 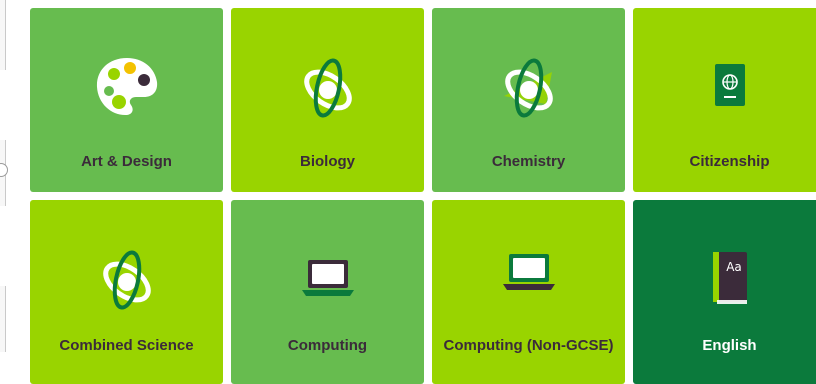 What do you see at coordinates (729, 345) in the screenshot?
I see `subject-label: English` at bounding box center [729, 345].